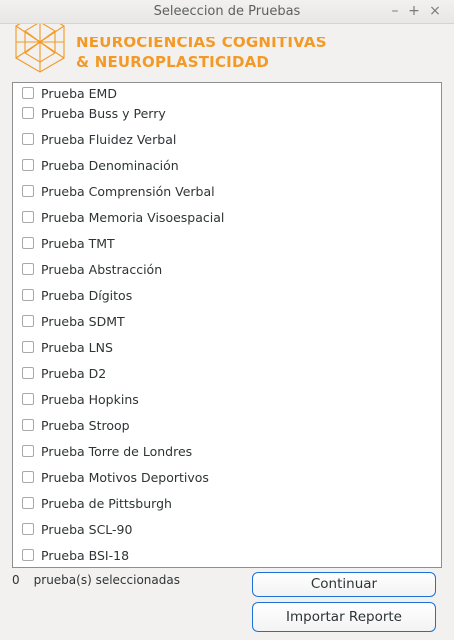 This screenshot has width=454, height=640. What do you see at coordinates (201, 42) in the screenshot?
I see `logo-text-line1: NEUROCIENCIAS COGNITIVAS` at bounding box center [201, 42].